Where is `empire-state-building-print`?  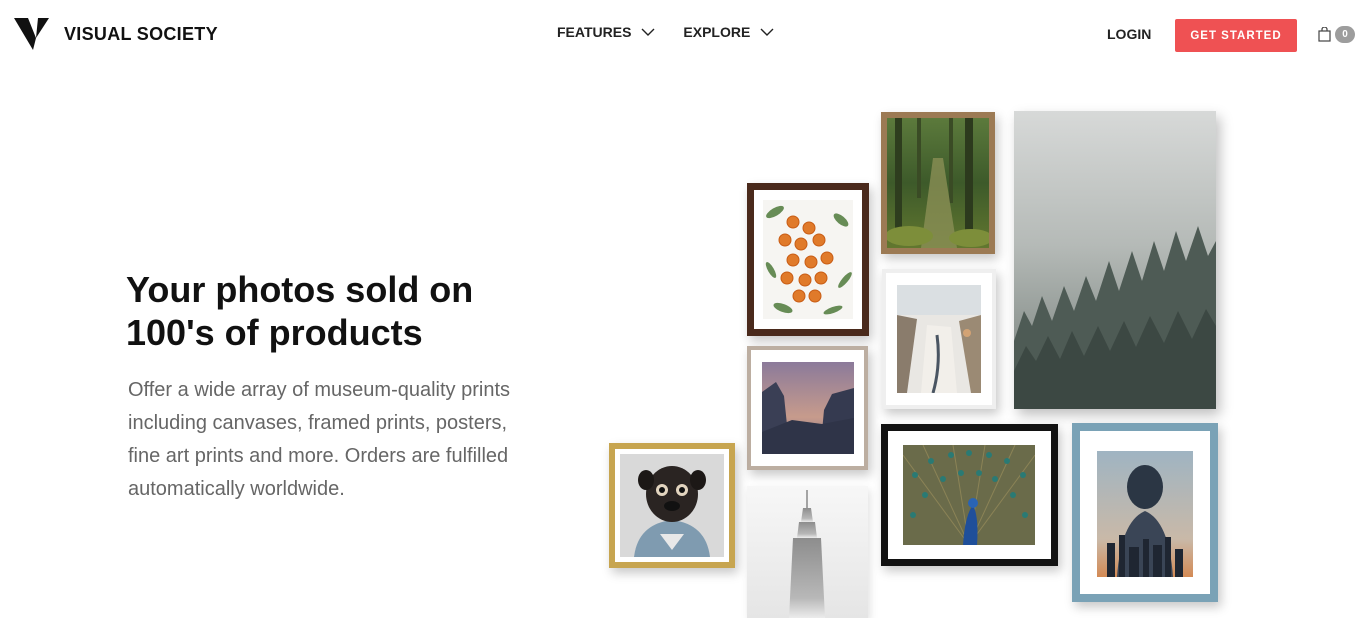
empire-state-building-print is located at coordinates (807, 552).